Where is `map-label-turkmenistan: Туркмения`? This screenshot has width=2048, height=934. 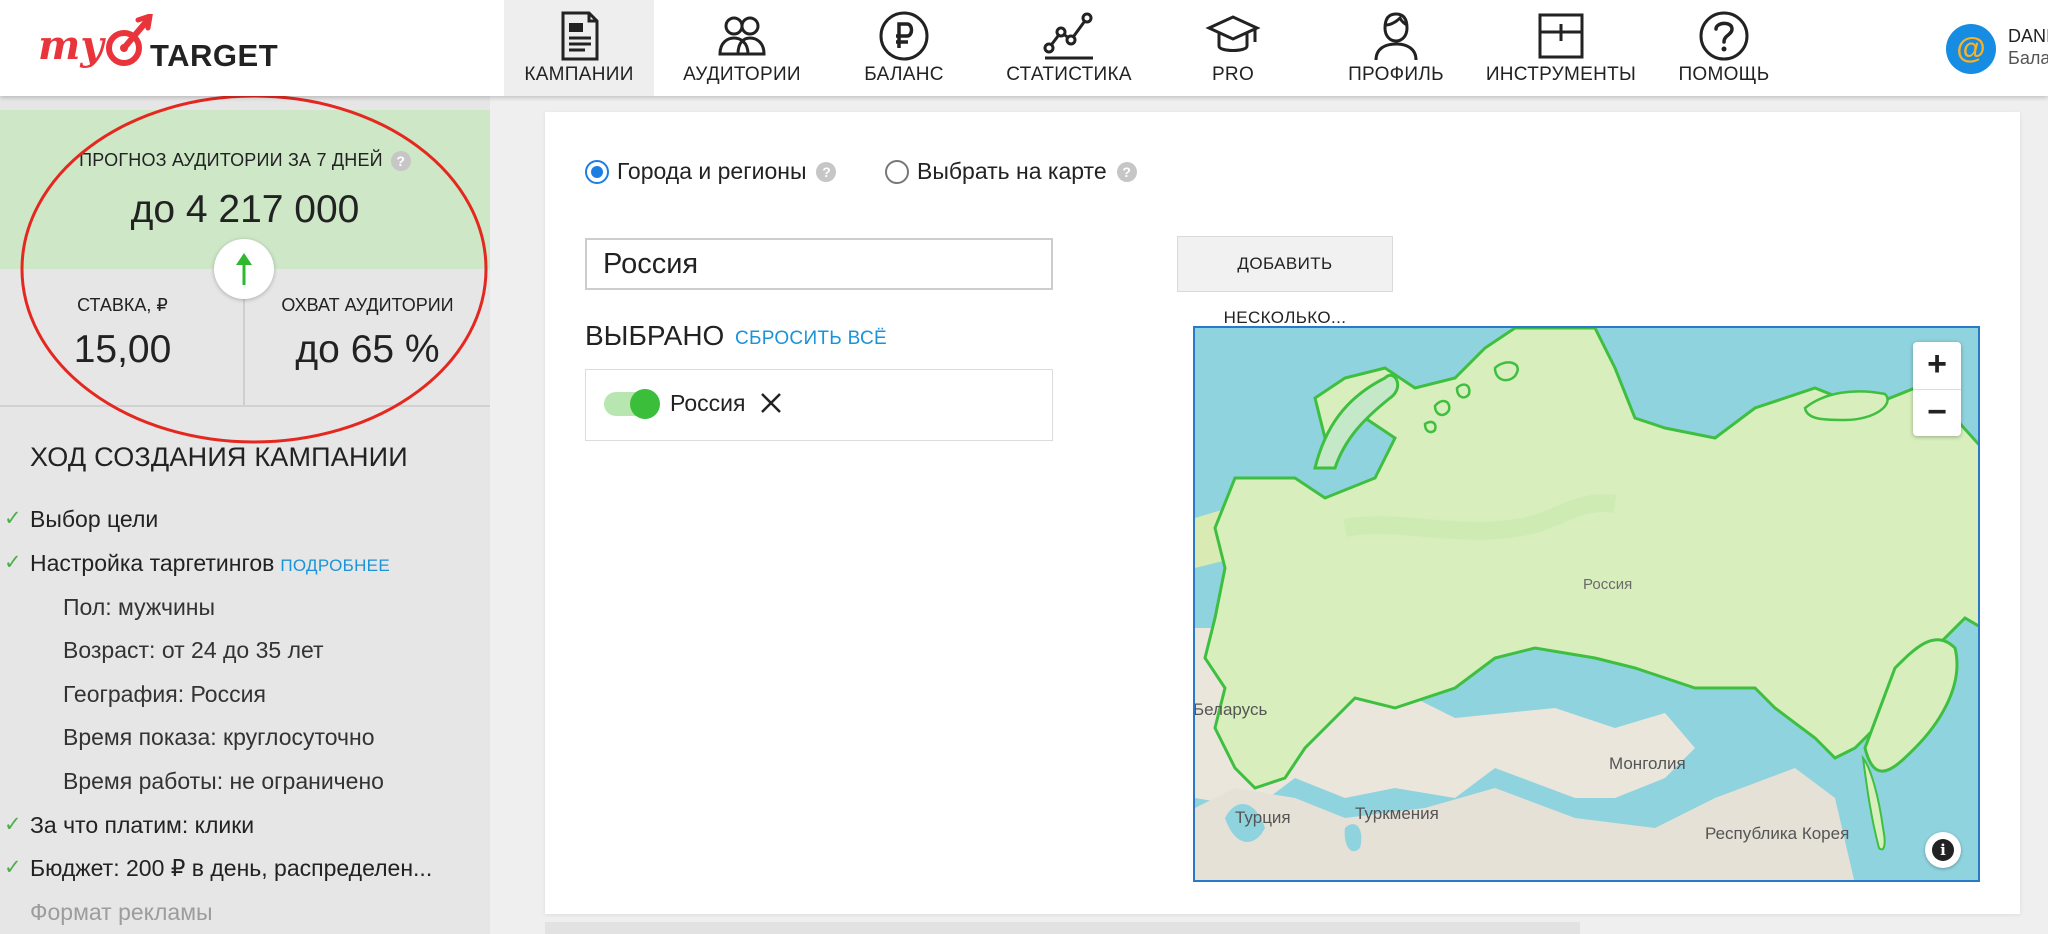 map-label-turkmenistan: Туркмения is located at coordinates (1397, 813).